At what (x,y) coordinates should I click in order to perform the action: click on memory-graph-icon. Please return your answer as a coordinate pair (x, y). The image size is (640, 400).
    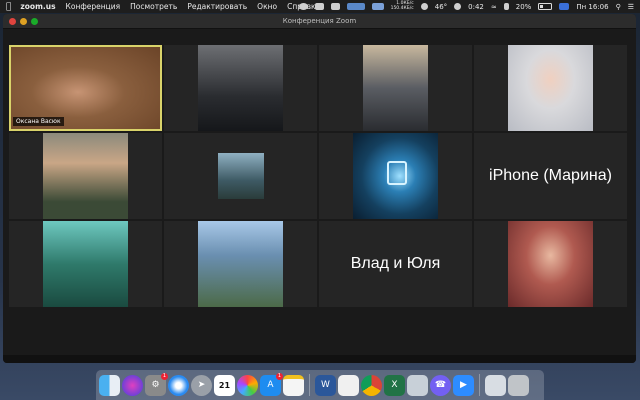
    Looking at the image, I should click on (377, 6).